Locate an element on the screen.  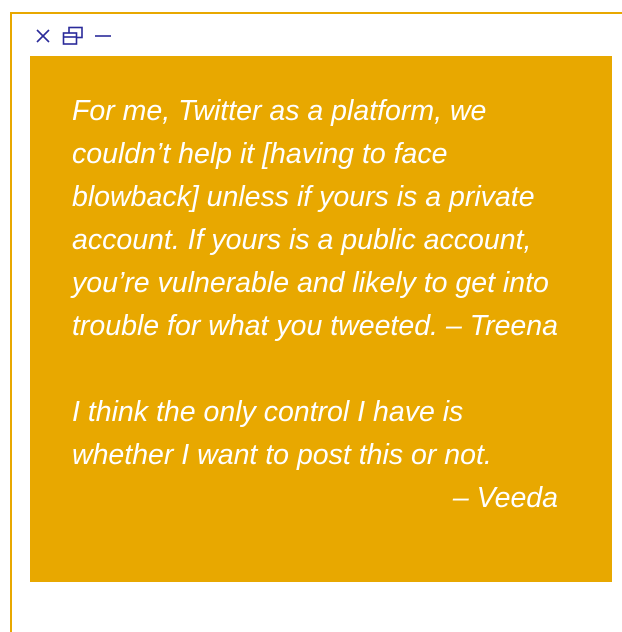
restore-button is located at coordinates (73, 36).